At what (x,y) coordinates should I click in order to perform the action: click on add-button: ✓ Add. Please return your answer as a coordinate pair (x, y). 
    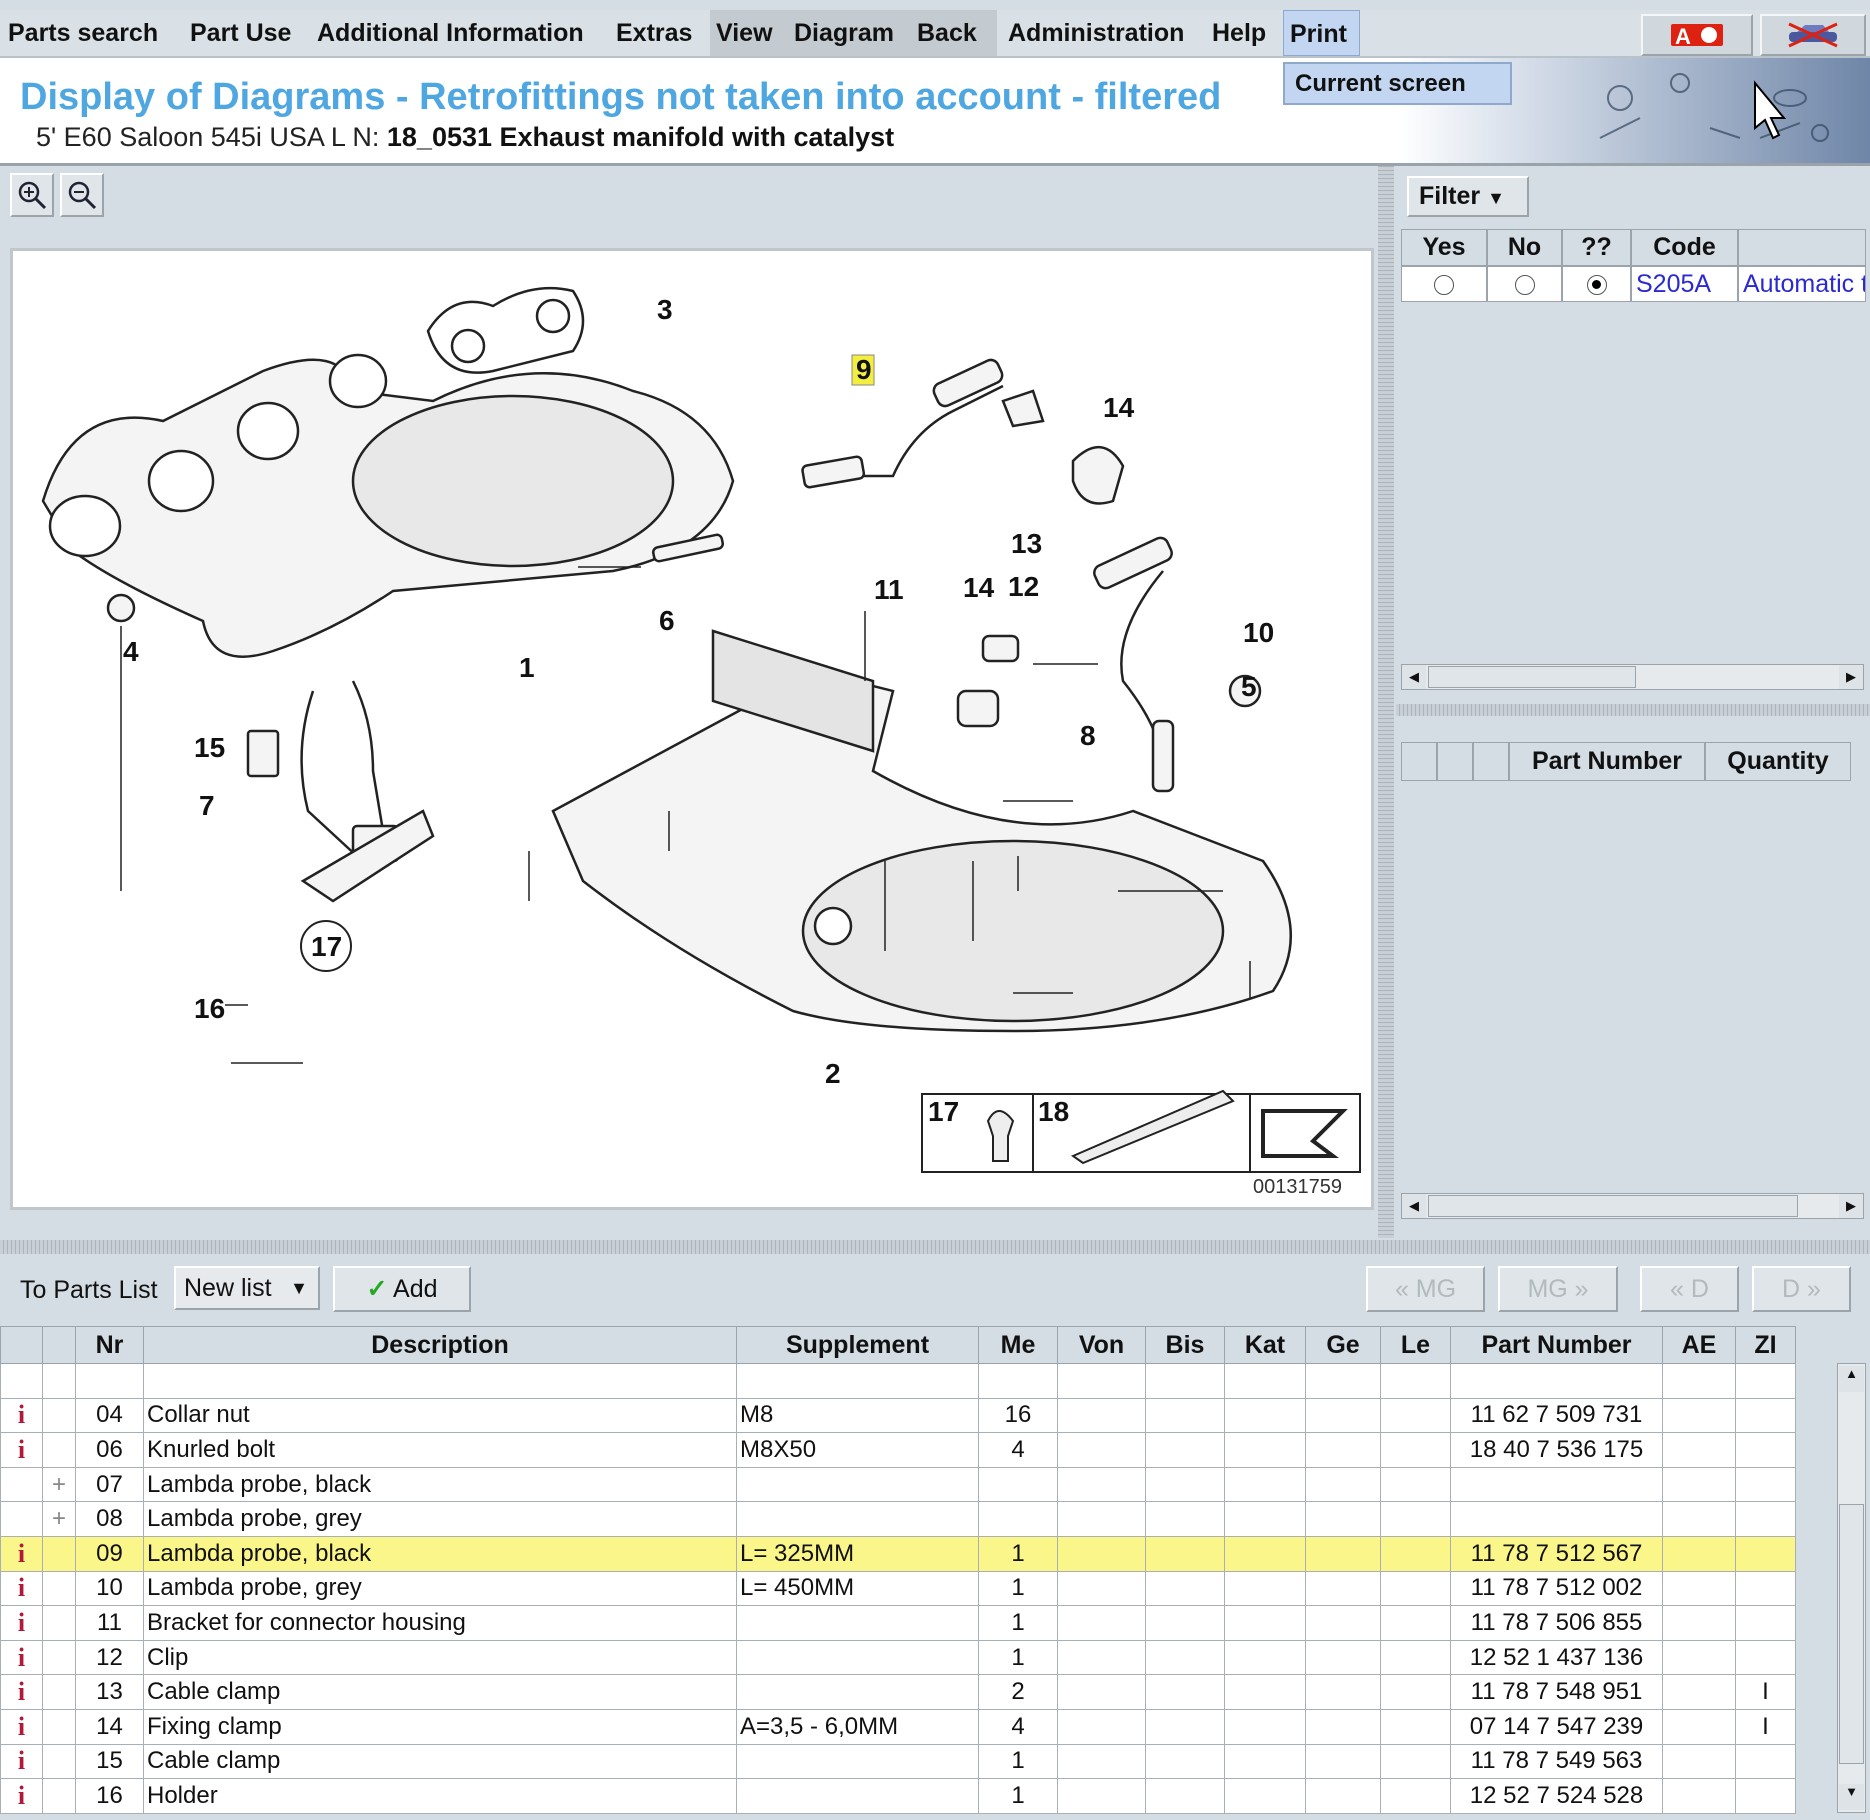
    Looking at the image, I should click on (402, 1289).